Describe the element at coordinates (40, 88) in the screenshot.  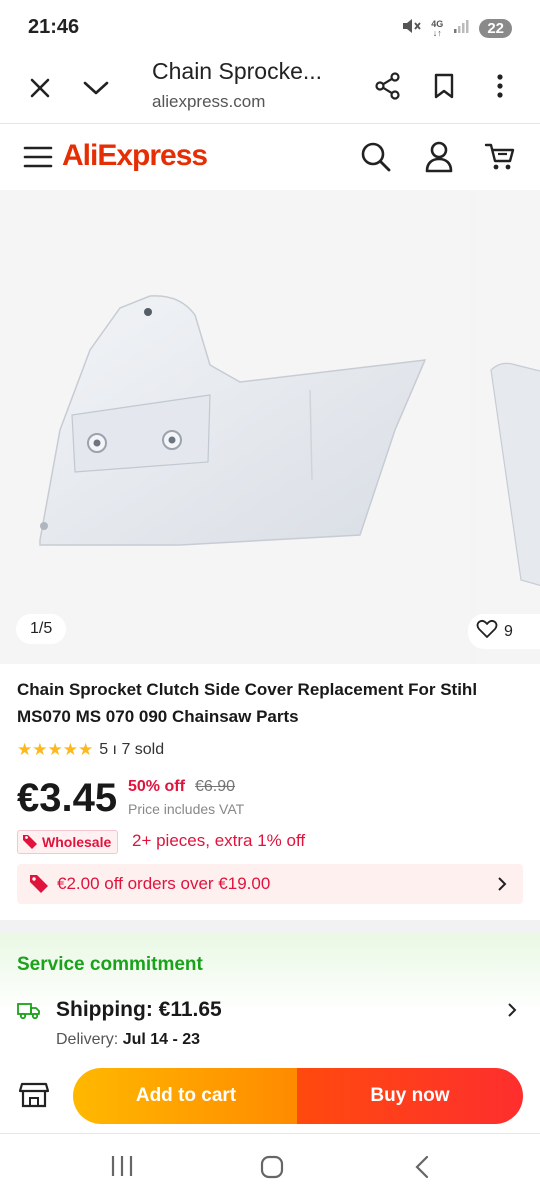
I see `close-icon` at that location.